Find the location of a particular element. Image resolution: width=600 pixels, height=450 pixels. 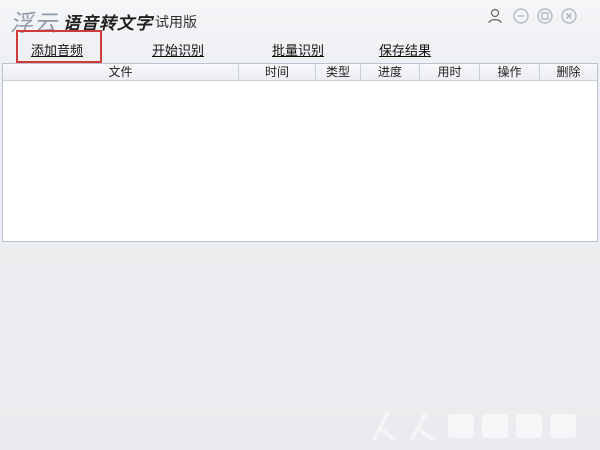

minimize-icon is located at coordinates (521, 16).